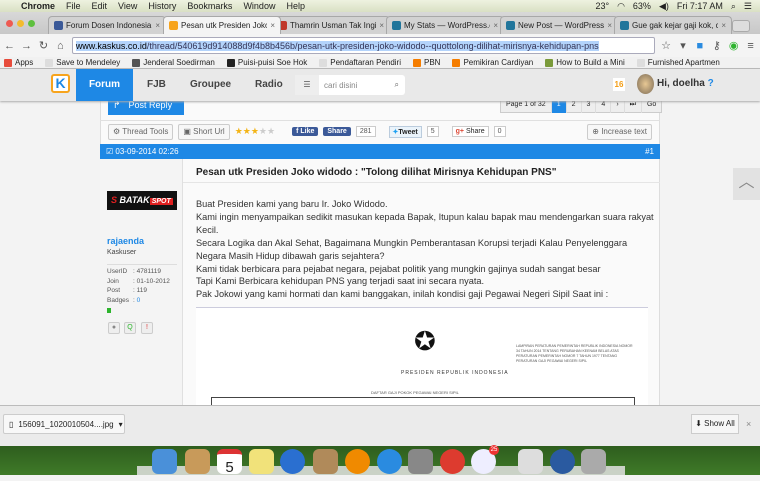  What do you see at coordinates (173, 62) in the screenshot?
I see `bookmark-soedirman: Jenderal Soedirman` at bounding box center [173, 62].